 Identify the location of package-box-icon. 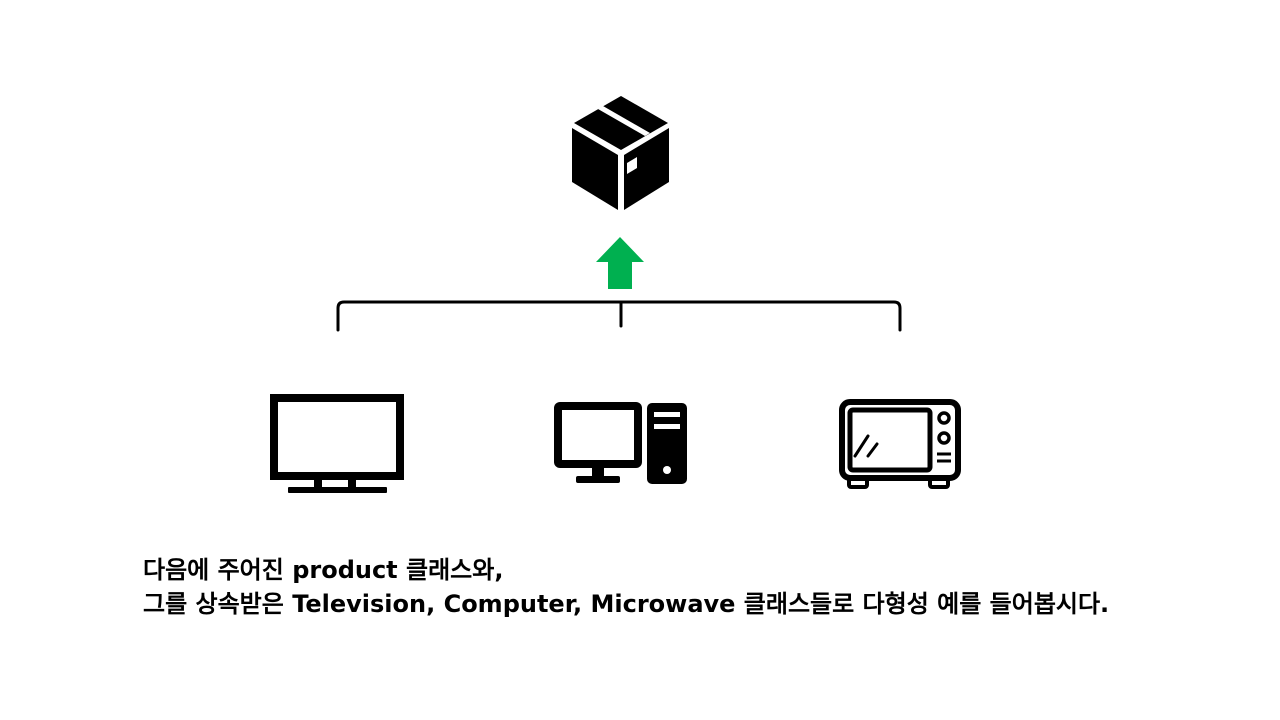
(620, 153).